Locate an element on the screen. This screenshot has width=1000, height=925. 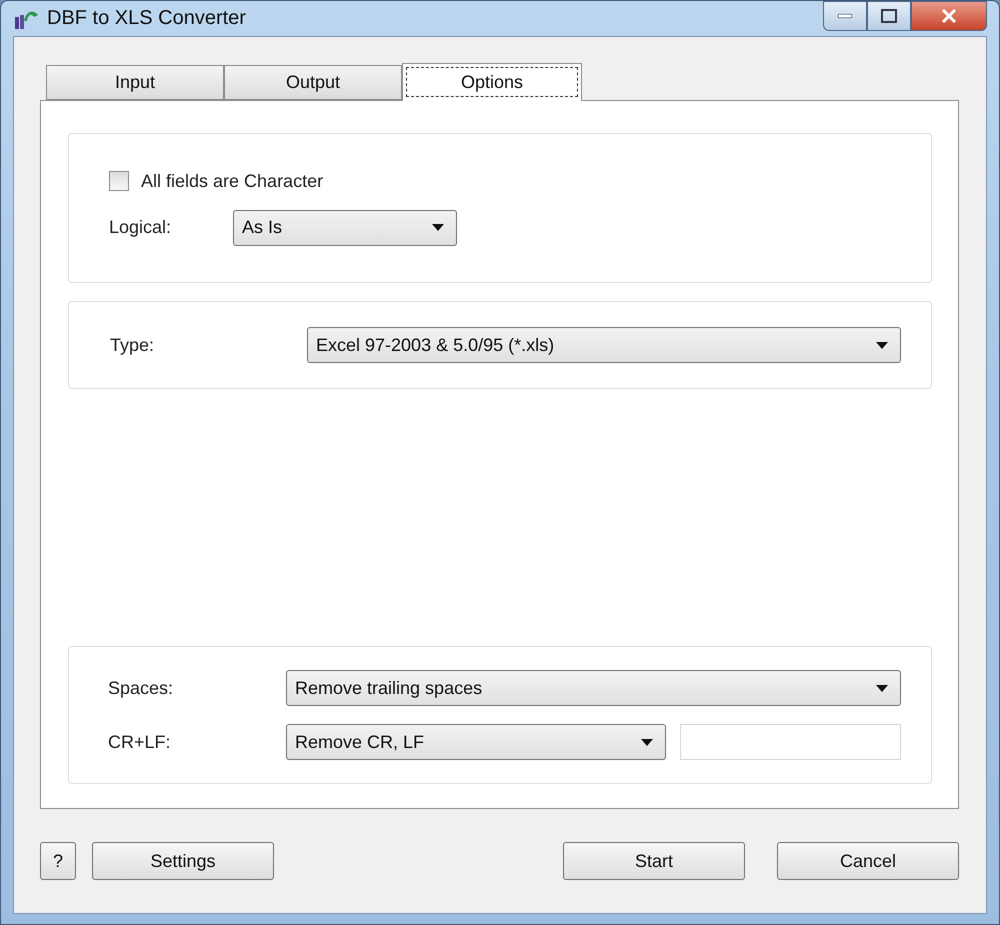
replacement-field is located at coordinates (790, 742).